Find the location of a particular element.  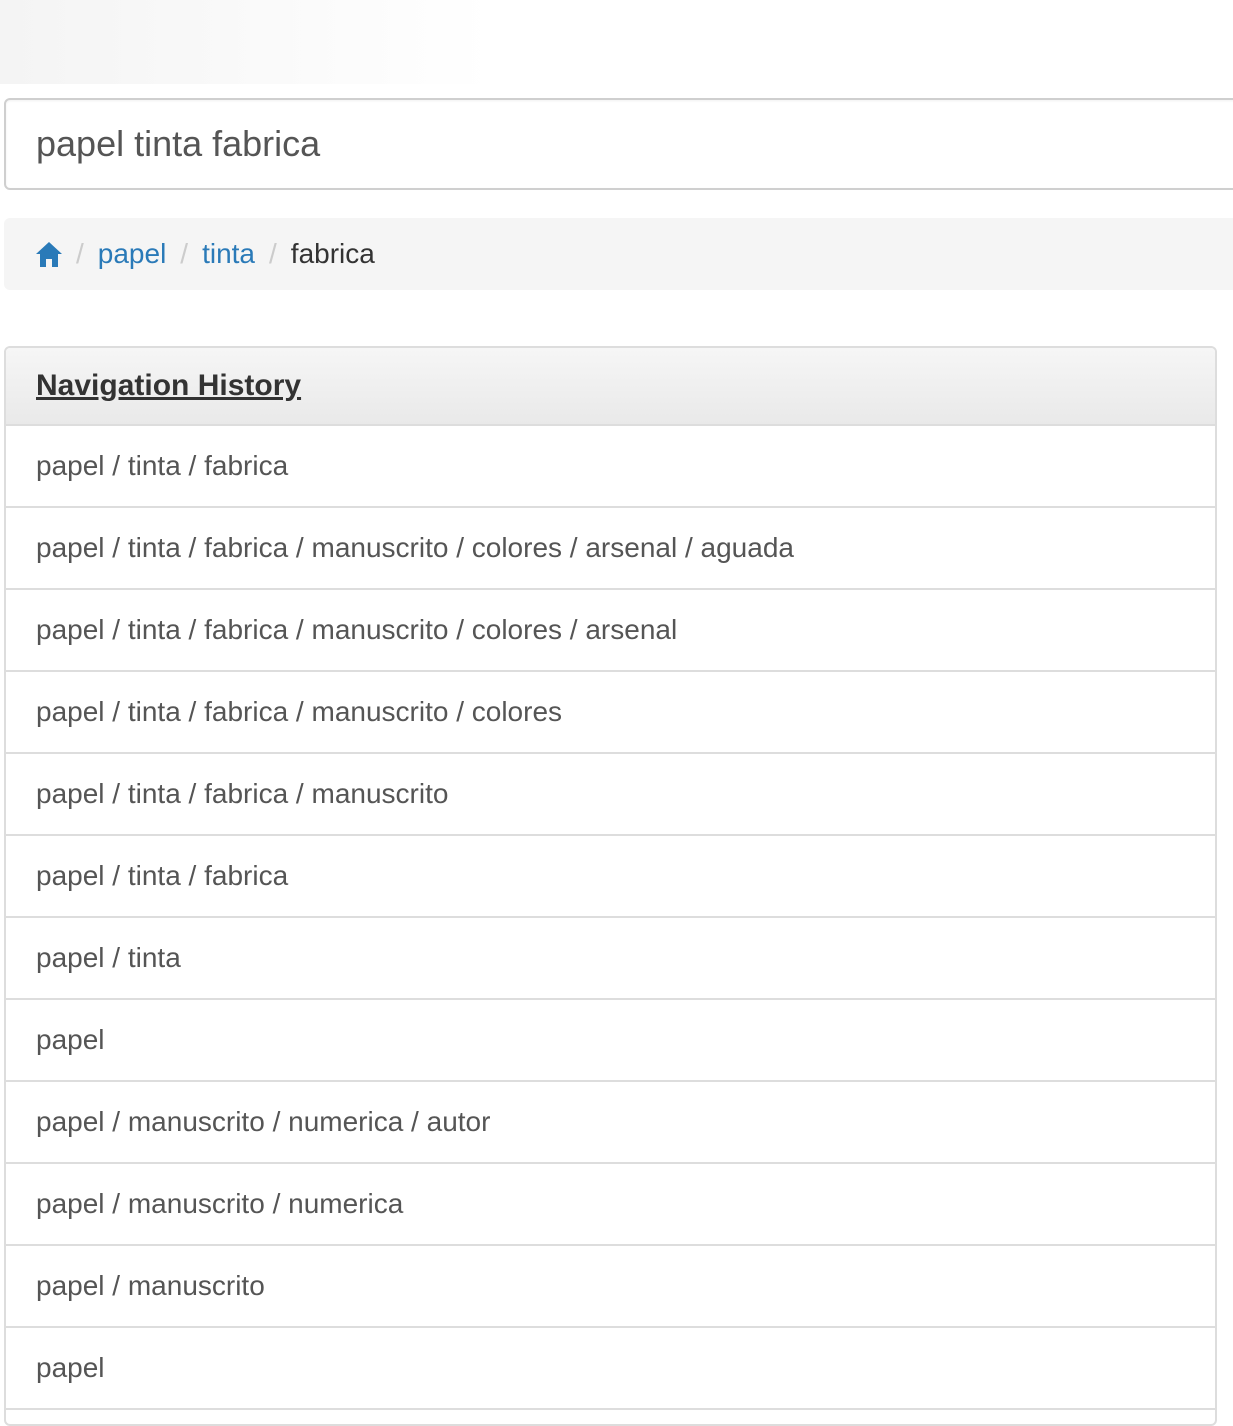

history-item: papel / manuscrito / numerica / autor is located at coordinates (610, 1123).